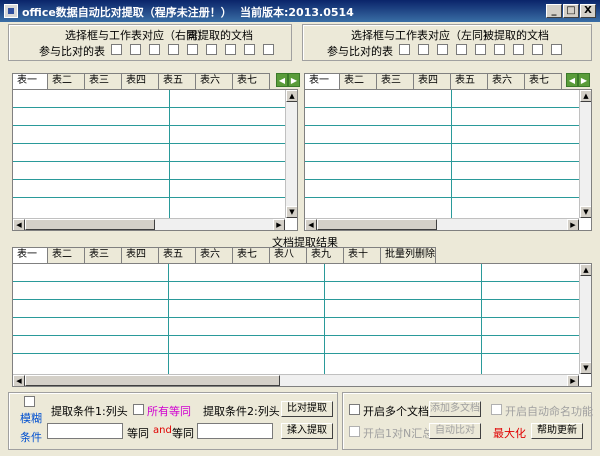  What do you see at coordinates (214, 81) in the screenshot?
I see `tab-left-6: 表六` at bounding box center [214, 81].